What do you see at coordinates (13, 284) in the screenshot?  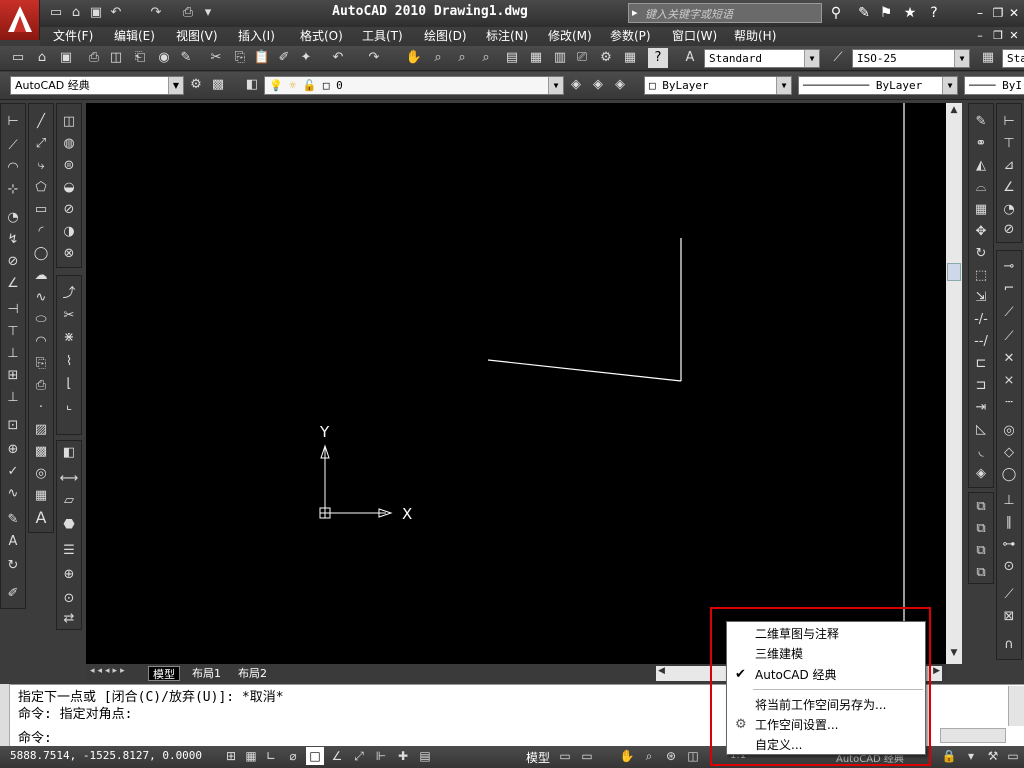 I see `angular-icon: ∠` at bounding box center [13, 284].